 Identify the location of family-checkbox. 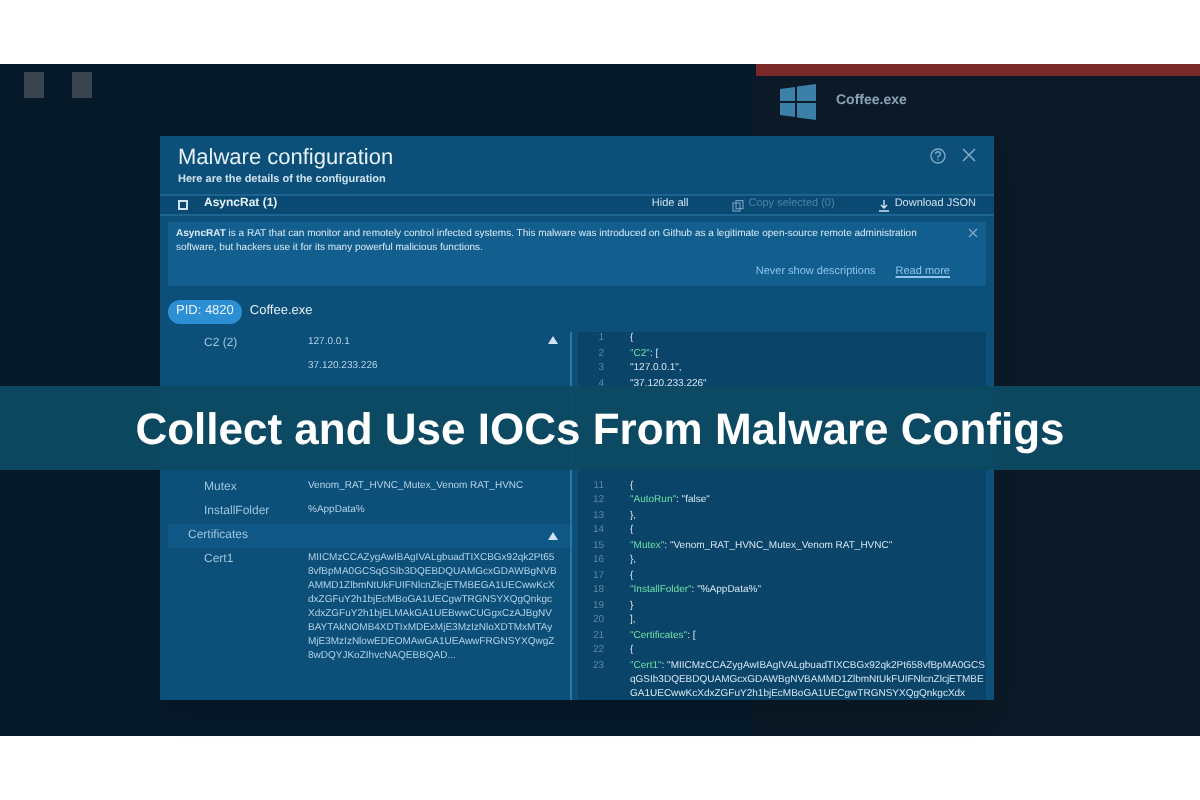
(183, 205).